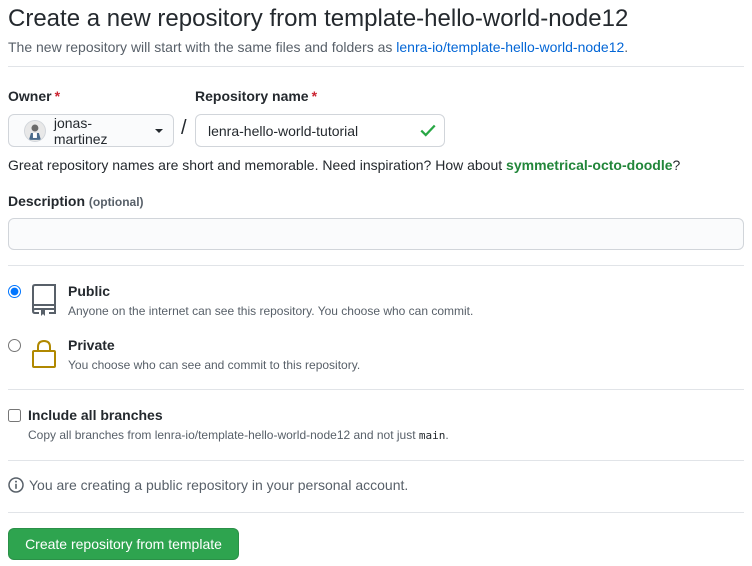 The image size is (752, 566). I want to click on owner-label: Owner *, so click(34, 96).